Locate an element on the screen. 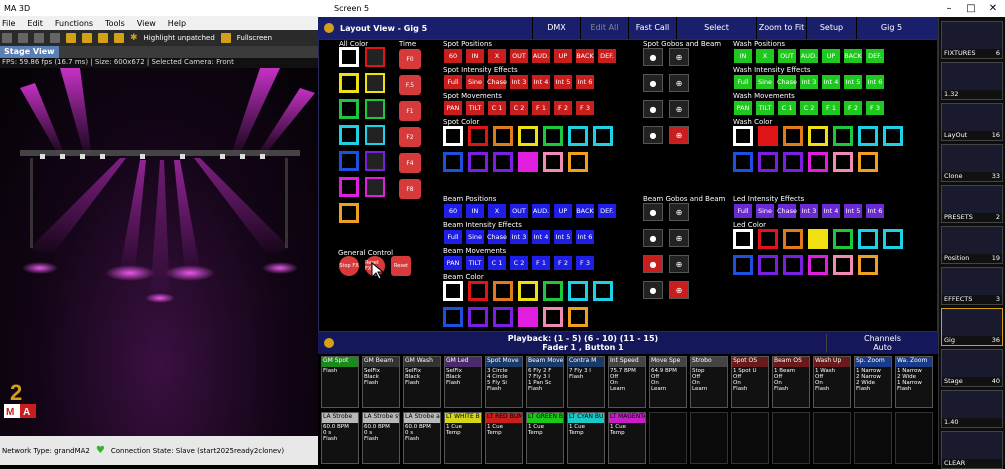 This screenshot has width=1005, height=469. wash-movement-button: C 2 is located at coordinates (809, 108).